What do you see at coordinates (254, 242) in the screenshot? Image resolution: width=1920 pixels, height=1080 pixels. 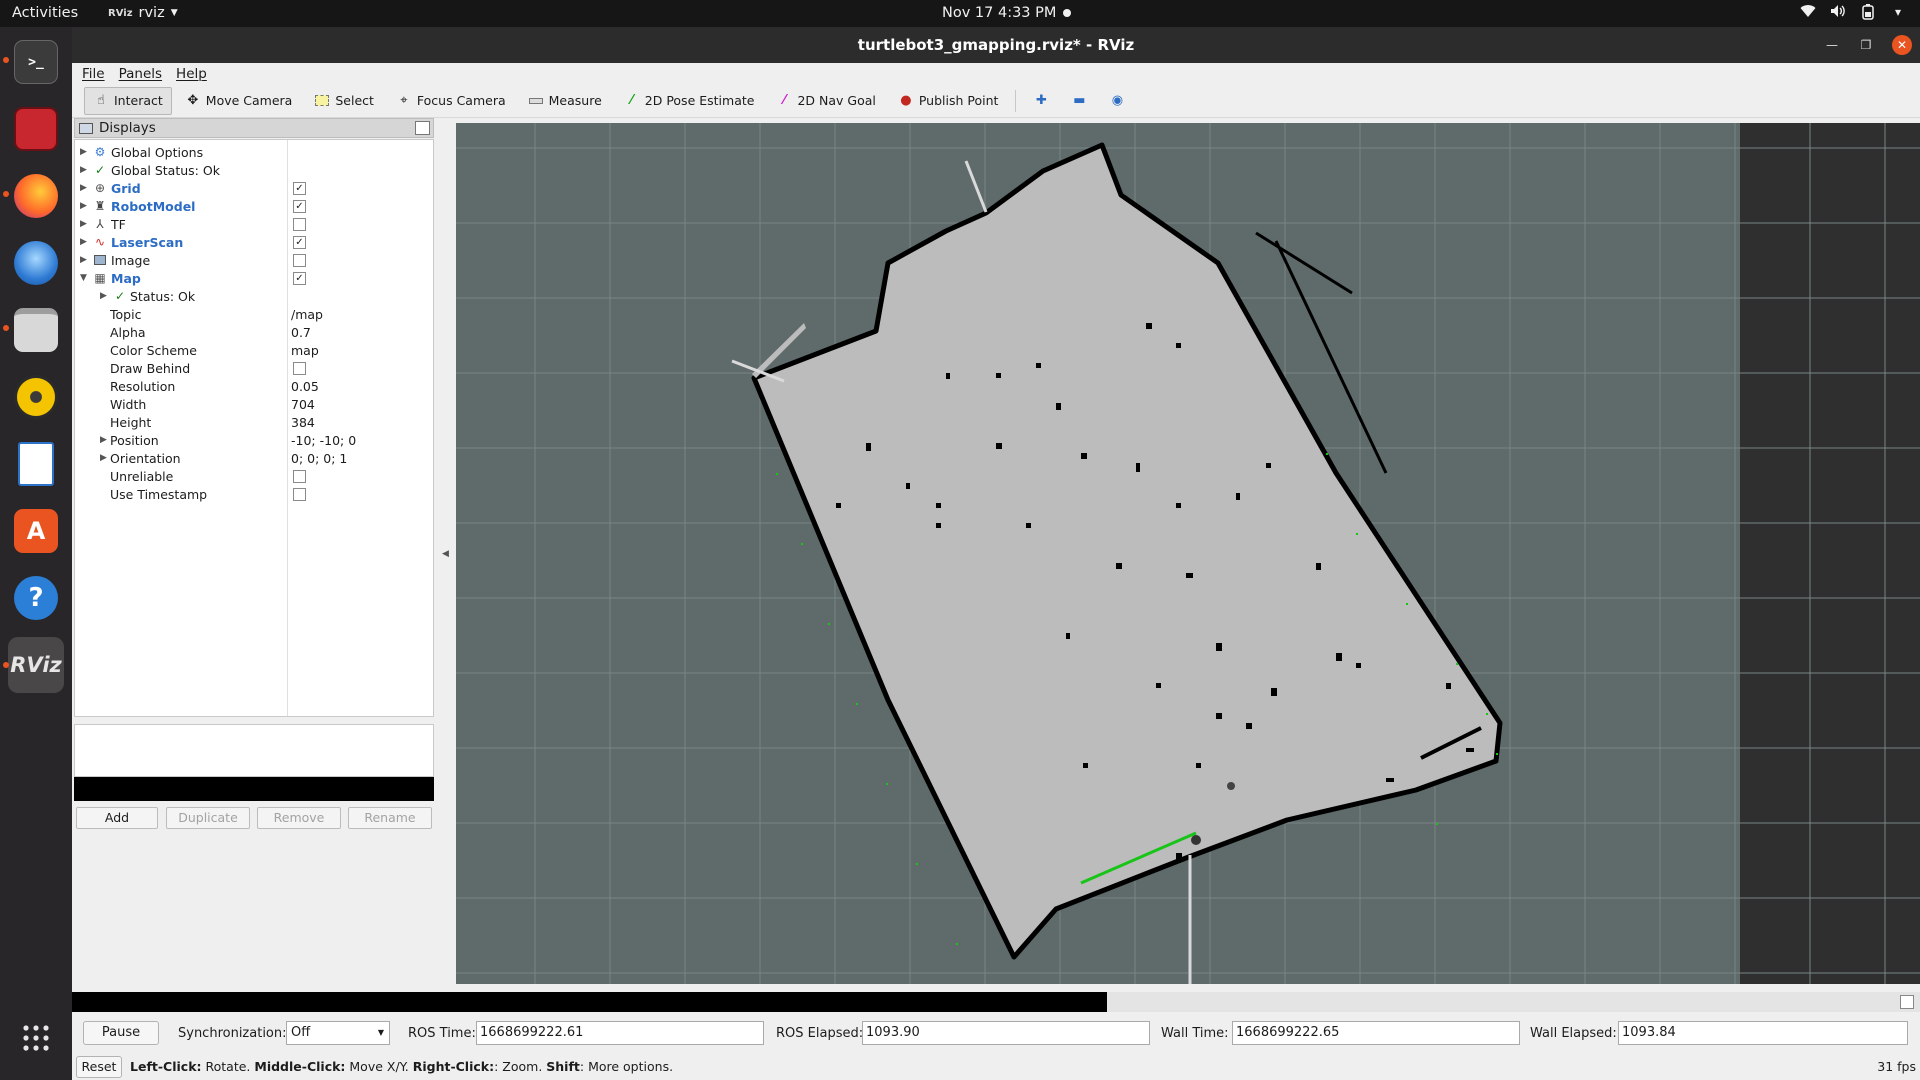 I see `display-laserscan: ▶ ∿ LaserScan ✓` at bounding box center [254, 242].